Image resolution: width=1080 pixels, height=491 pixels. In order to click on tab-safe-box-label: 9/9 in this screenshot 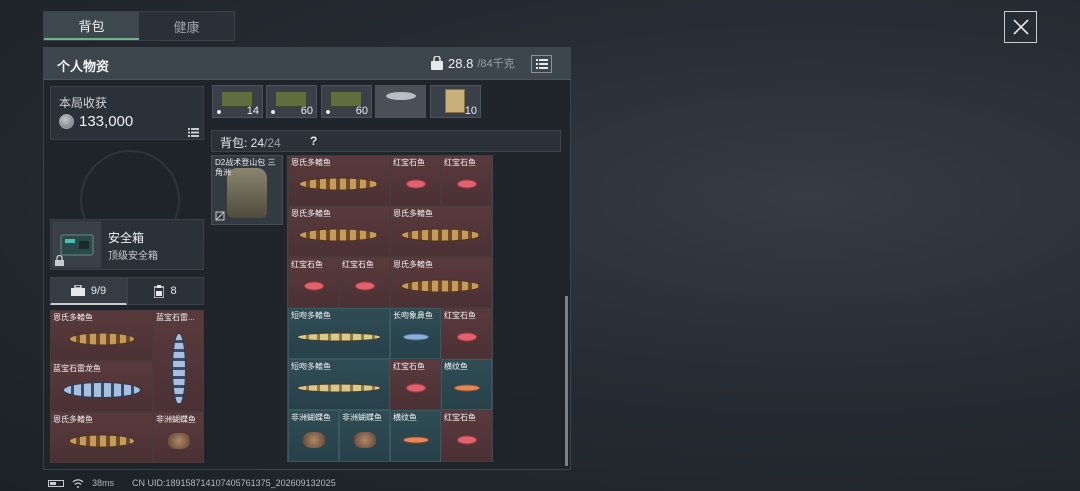, I will do `click(98, 290)`.